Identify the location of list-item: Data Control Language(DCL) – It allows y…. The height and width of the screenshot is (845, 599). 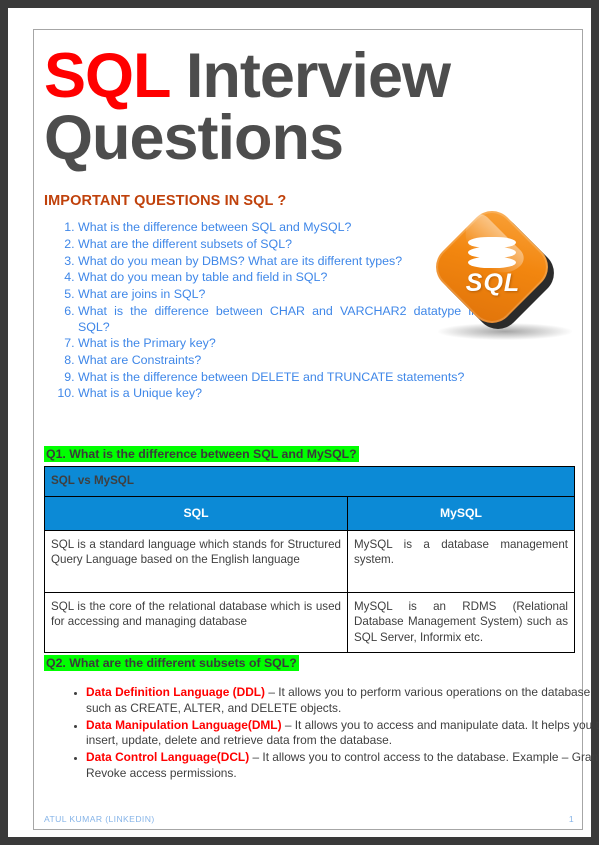
(342, 766).